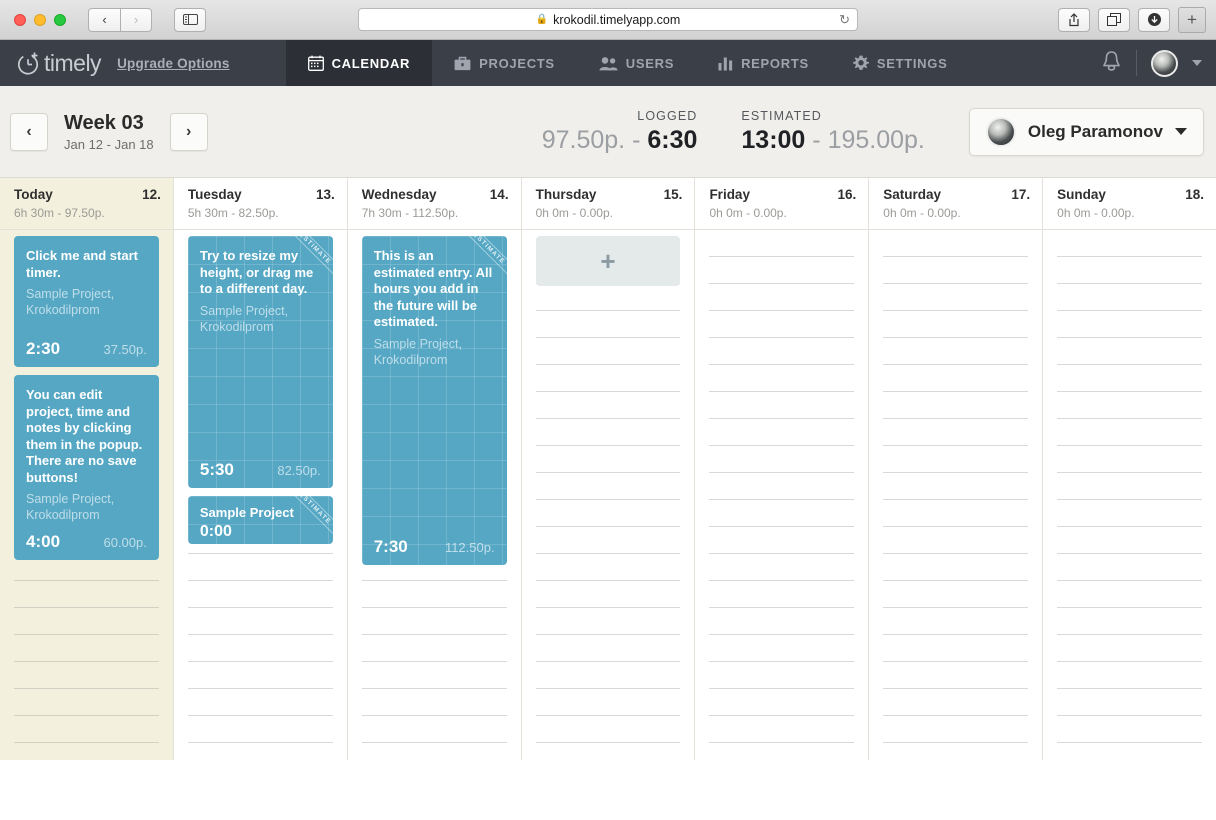 The height and width of the screenshot is (820, 1216). I want to click on bar-chart-icon, so click(725, 63).